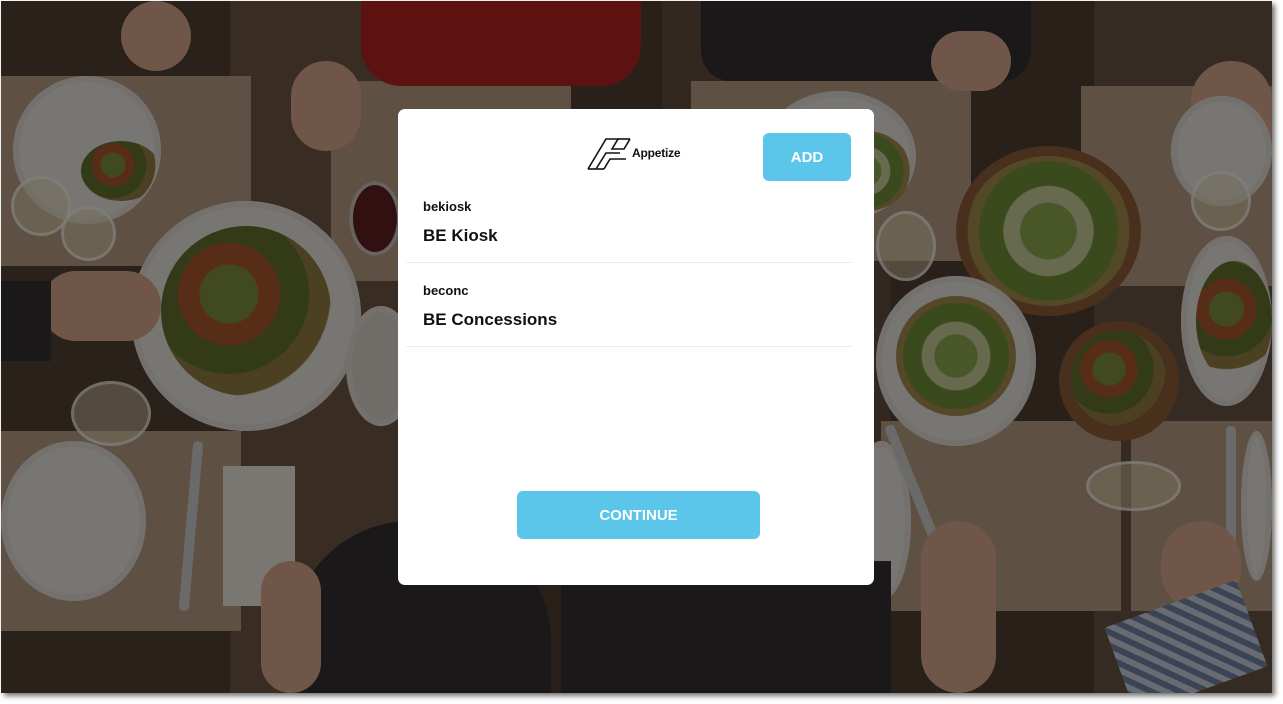 This screenshot has height=704, width=1283. What do you see at coordinates (490, 319) in the screenshot?
I see `venue-name: BE Concessions` at bounding box center [490, 319].